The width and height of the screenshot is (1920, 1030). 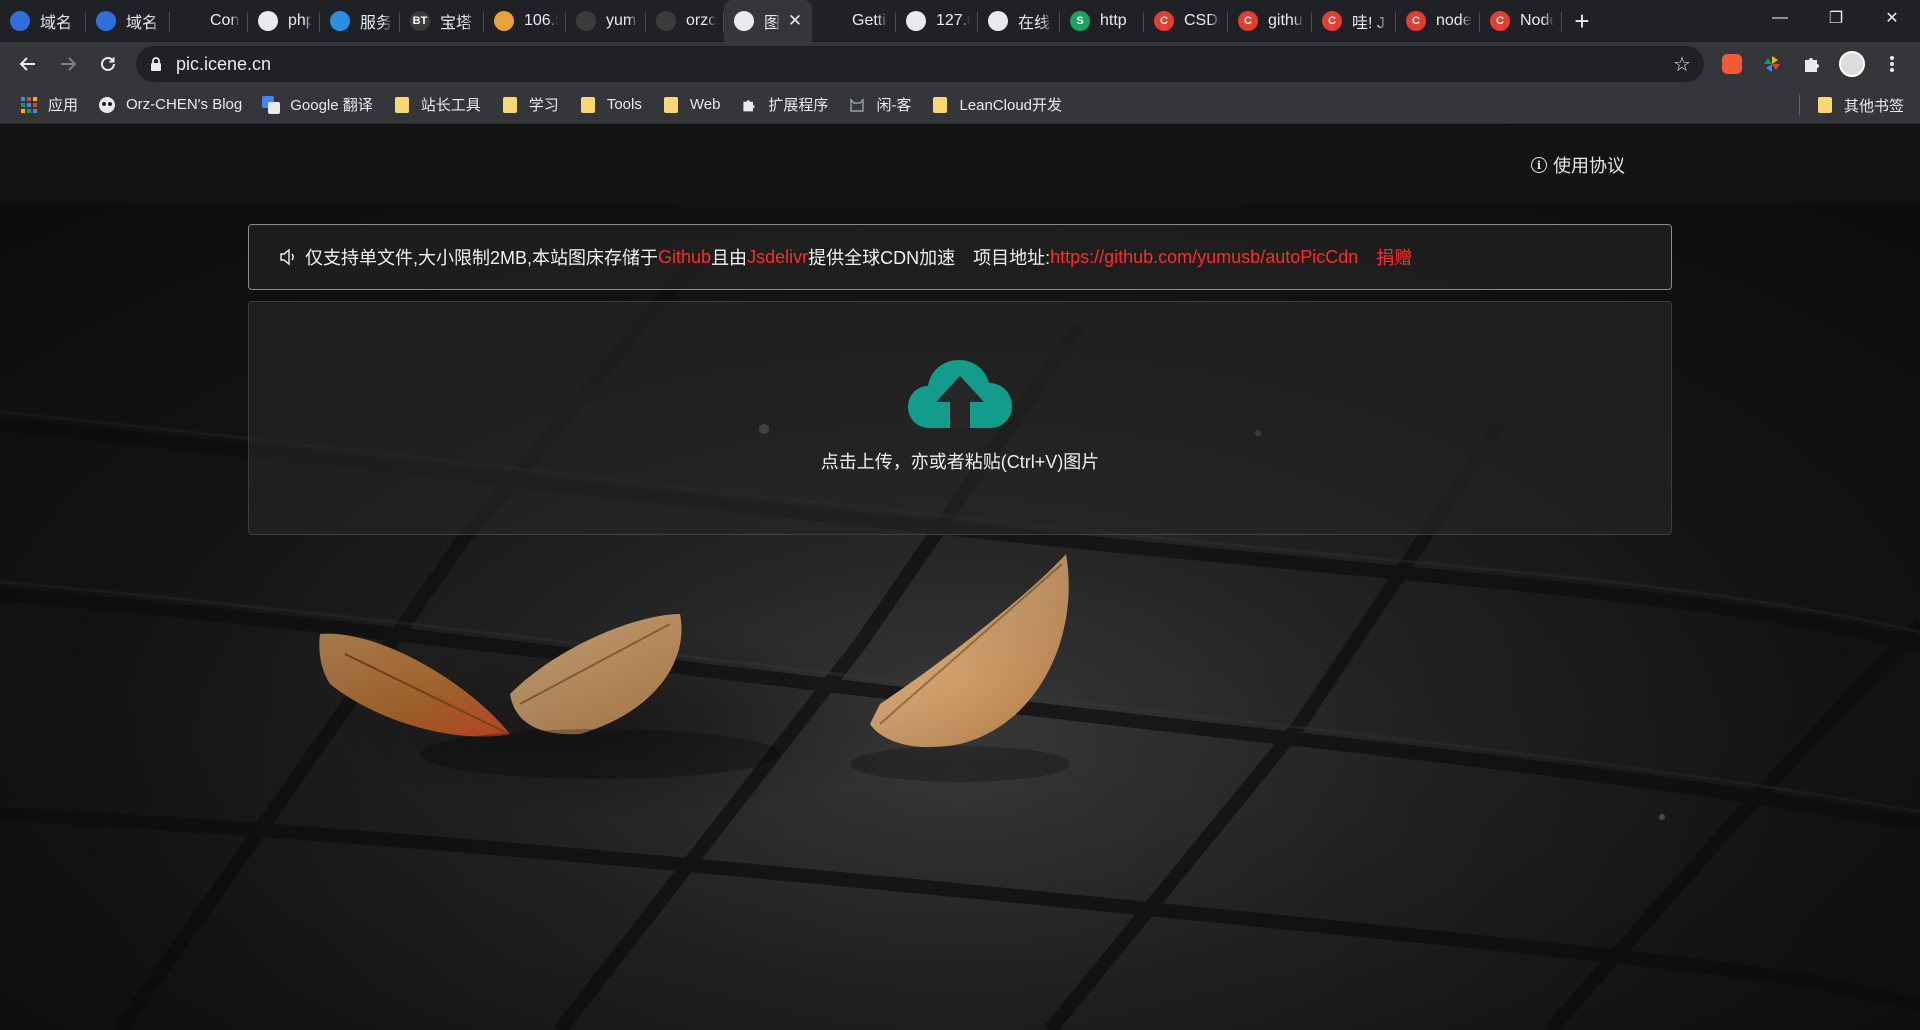 What do you see at coordinates (1204, 257) in the screenshot?
I see `repo-link: https://github.com/yumusb/autoPicCdn` at bounding box center [1204, 257].